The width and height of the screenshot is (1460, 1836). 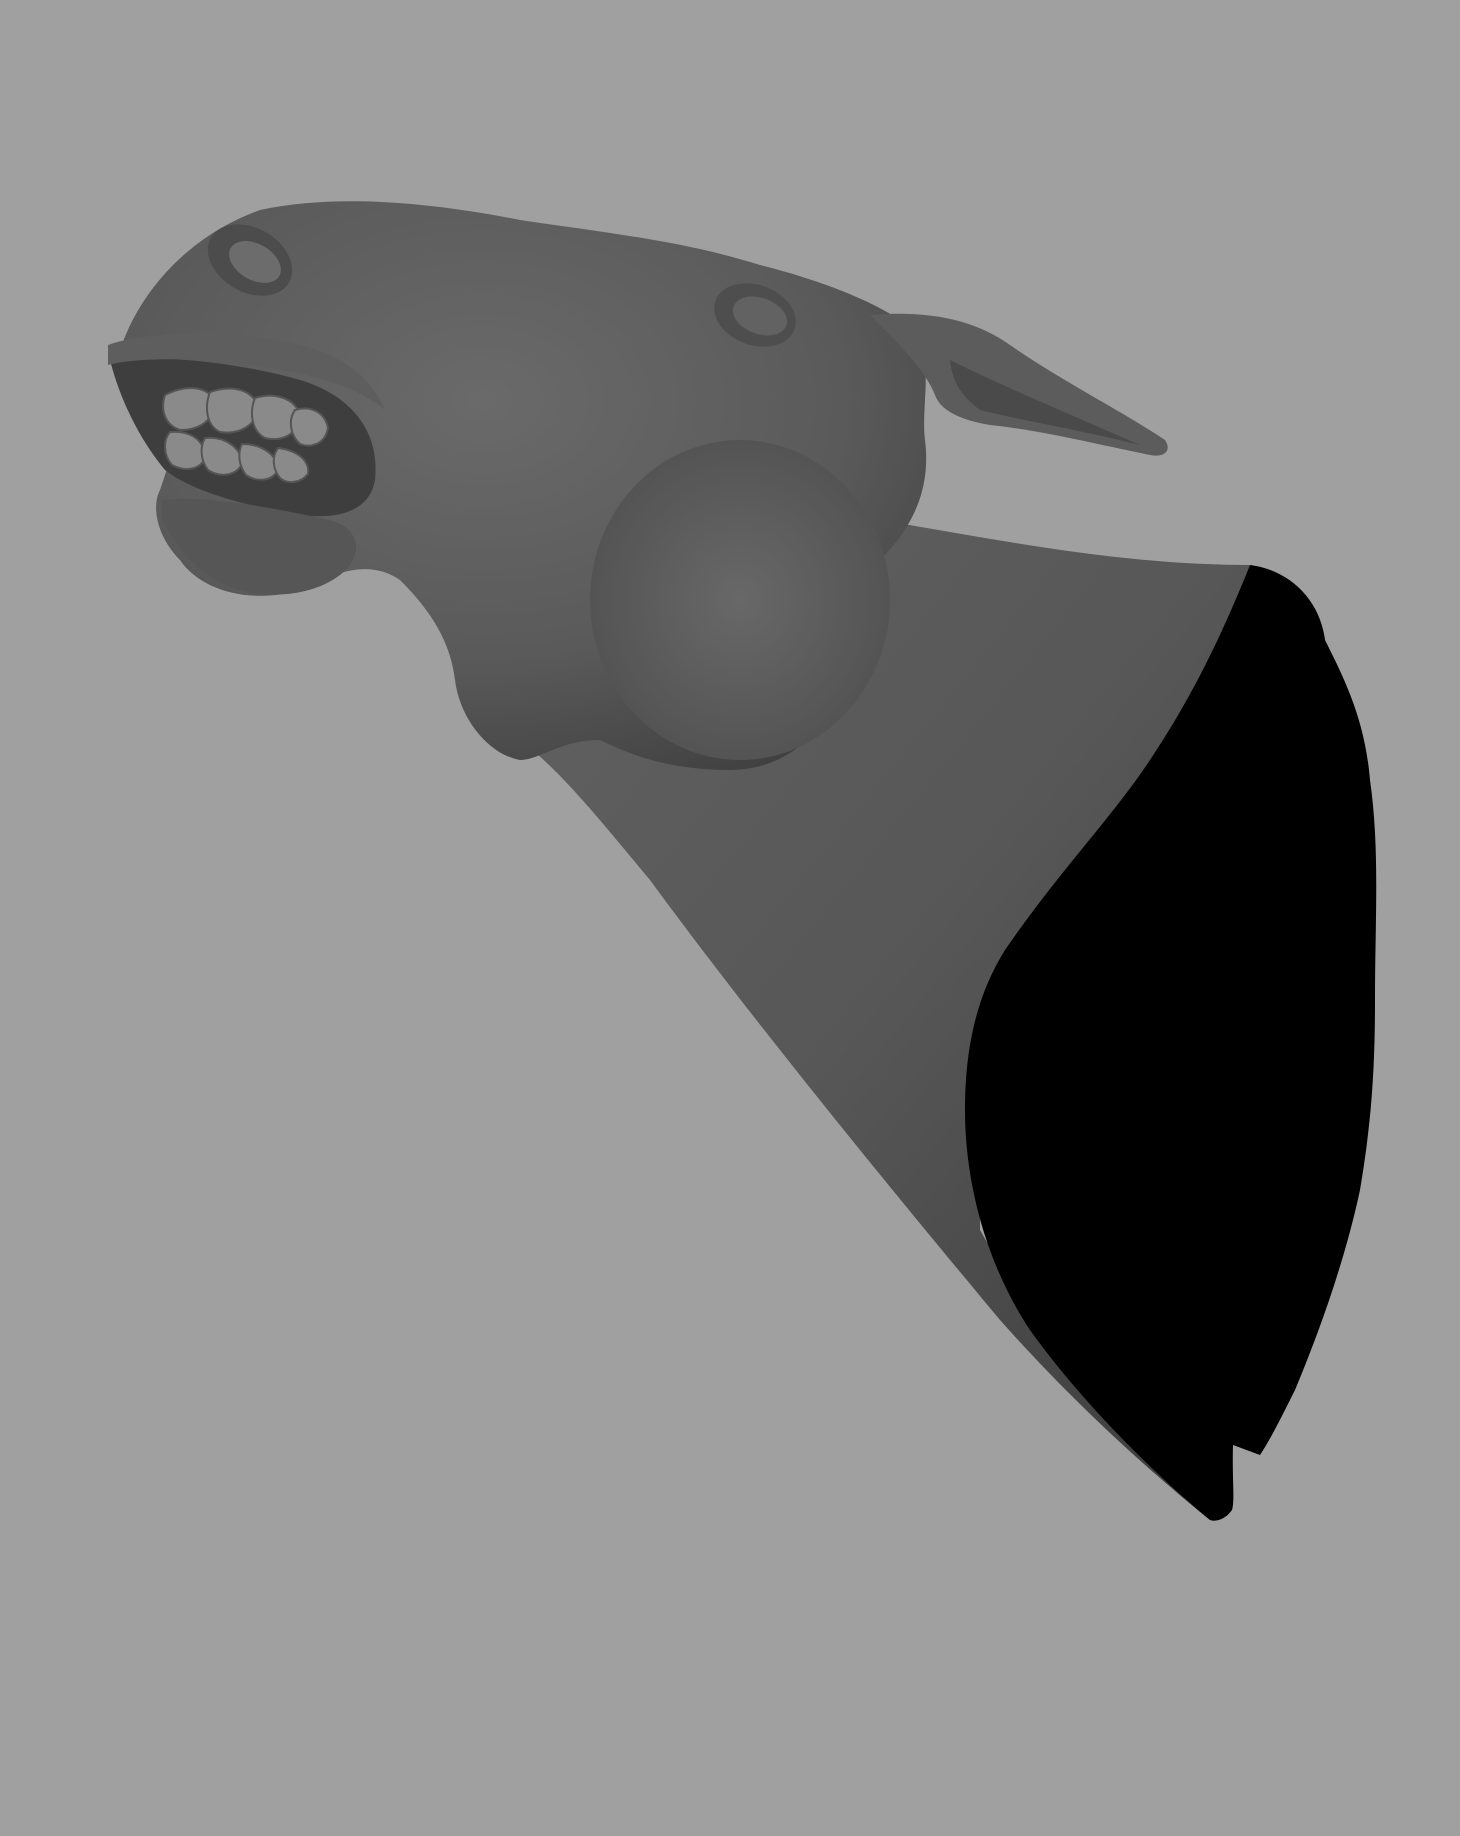 I want to click on cheek, so click(x=740, y=600).